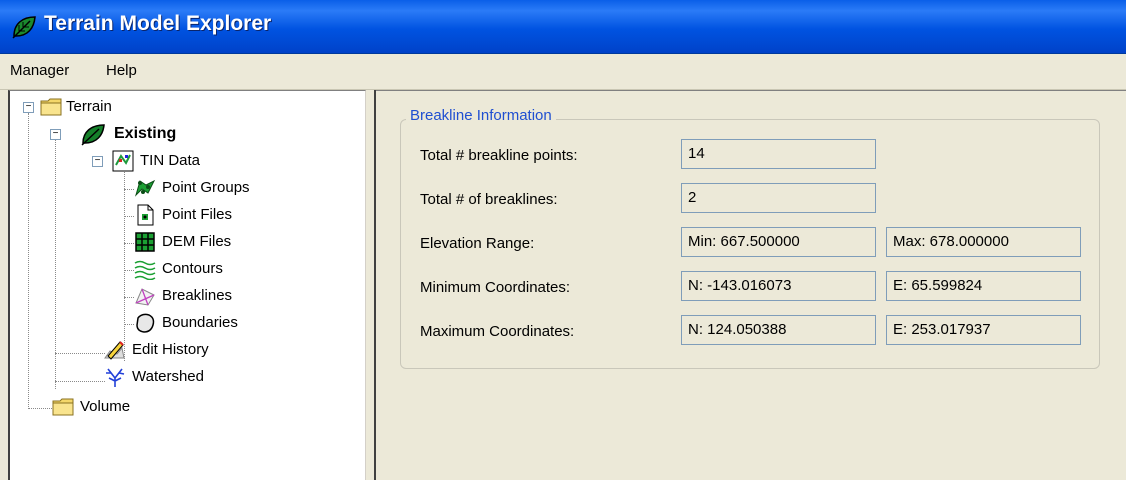 The height and width of the screenshot is (480, 1126). What do you see at coordinates (197, 295) in the screenshot?
I see `tree-label-breaklines: Breaklines` at bounding box center [197, 295].